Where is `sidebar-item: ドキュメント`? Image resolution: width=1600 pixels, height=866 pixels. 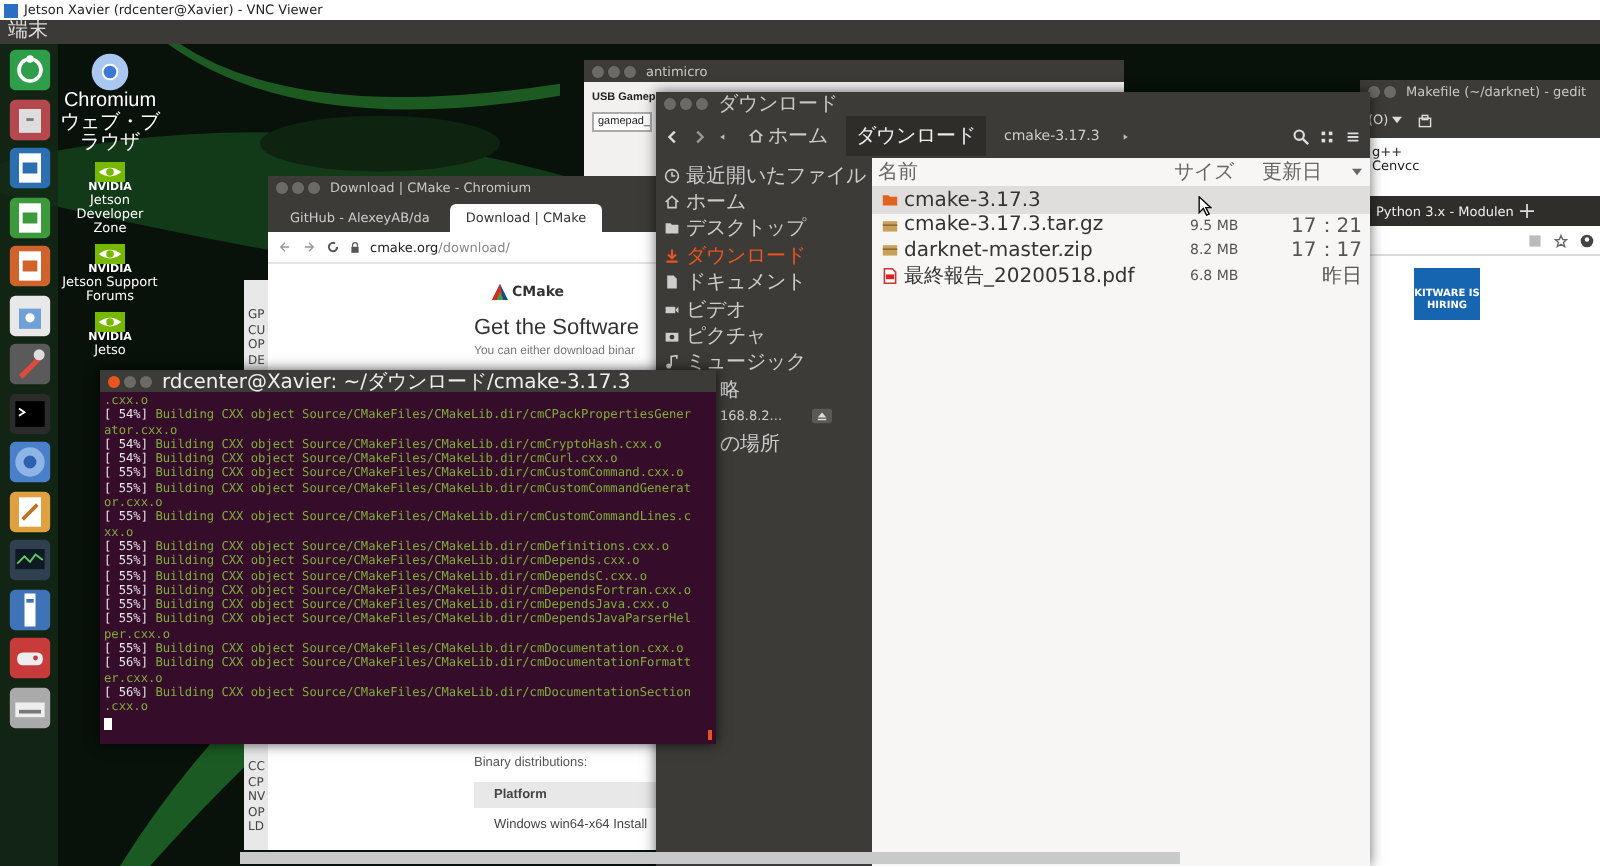
sidebar-item: ドキュメント is located at coordinates (746, 282).